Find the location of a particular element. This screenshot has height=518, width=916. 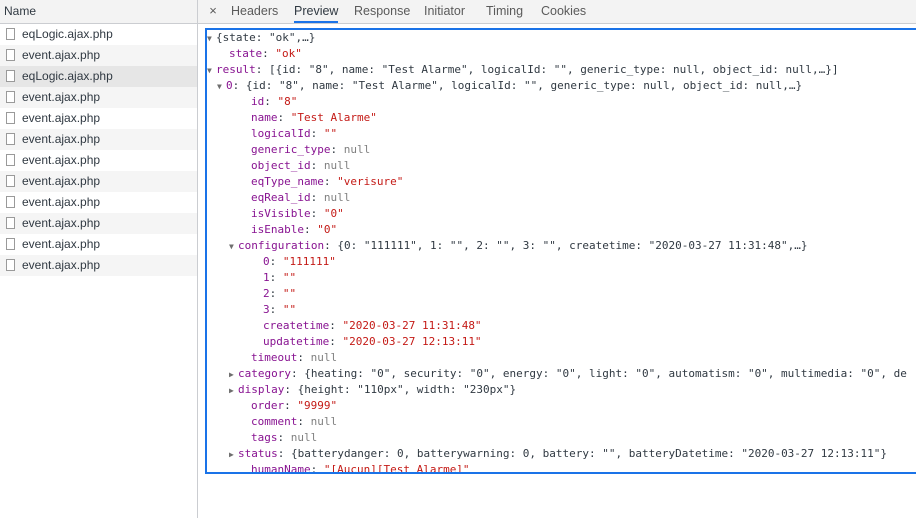

json-node-expandable: ▼ {state: "ok",…} is located at coordinates (561, 38).